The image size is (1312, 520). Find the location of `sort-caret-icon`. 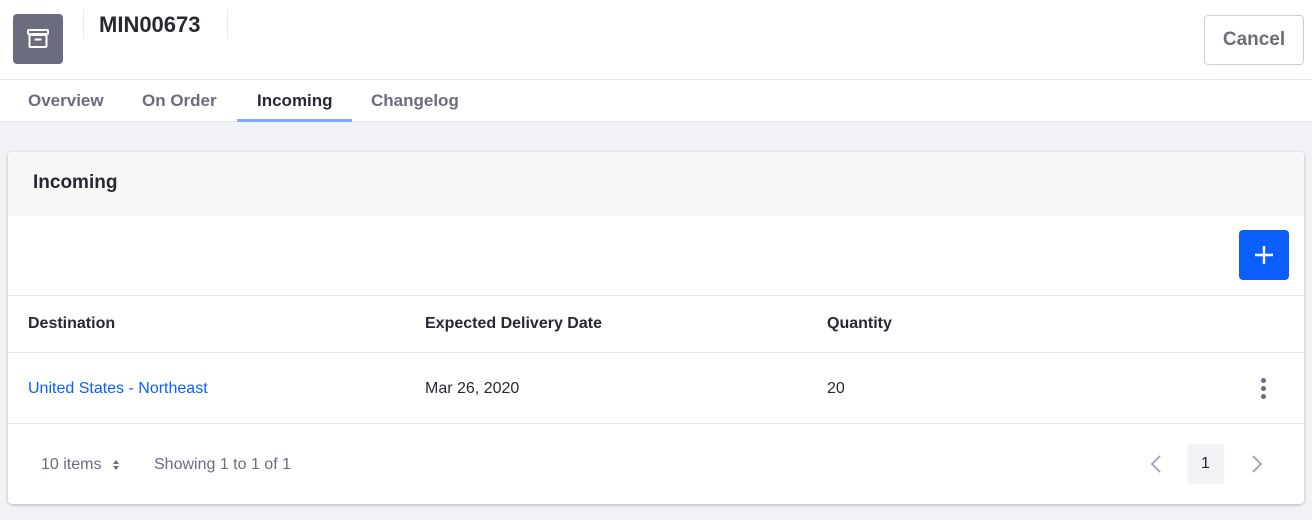

sort-caret-icon is located at coordinates (115, 464).